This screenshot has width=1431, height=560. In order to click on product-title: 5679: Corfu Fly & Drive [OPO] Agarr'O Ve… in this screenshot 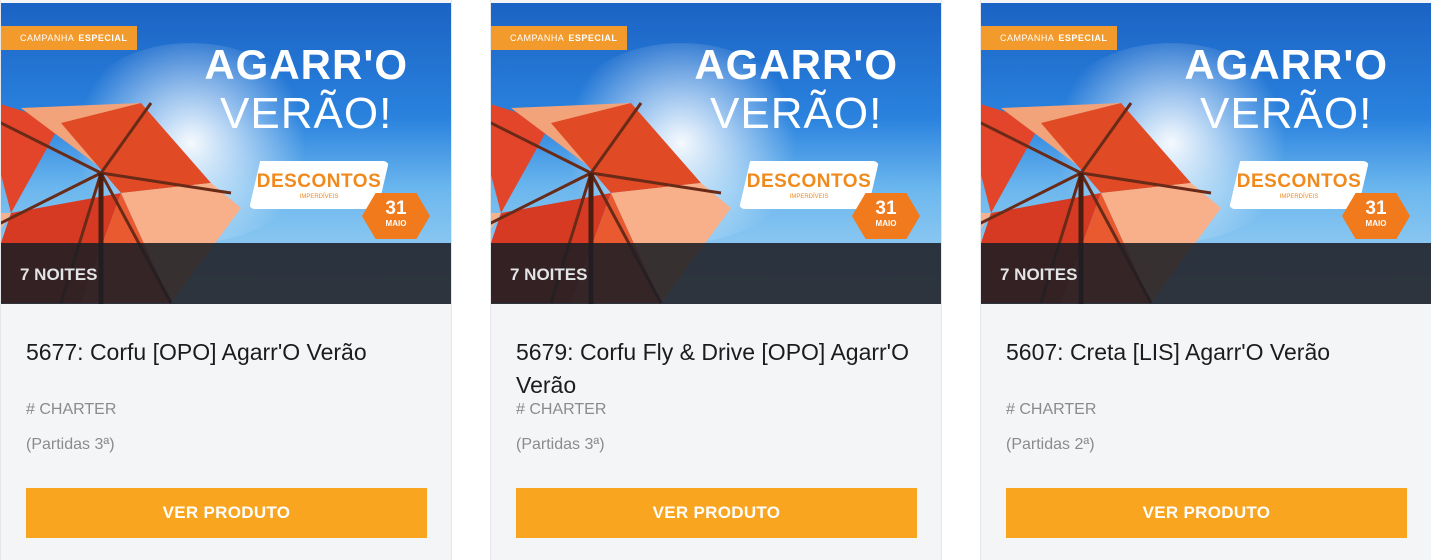, I will do `click(716, 369)`.